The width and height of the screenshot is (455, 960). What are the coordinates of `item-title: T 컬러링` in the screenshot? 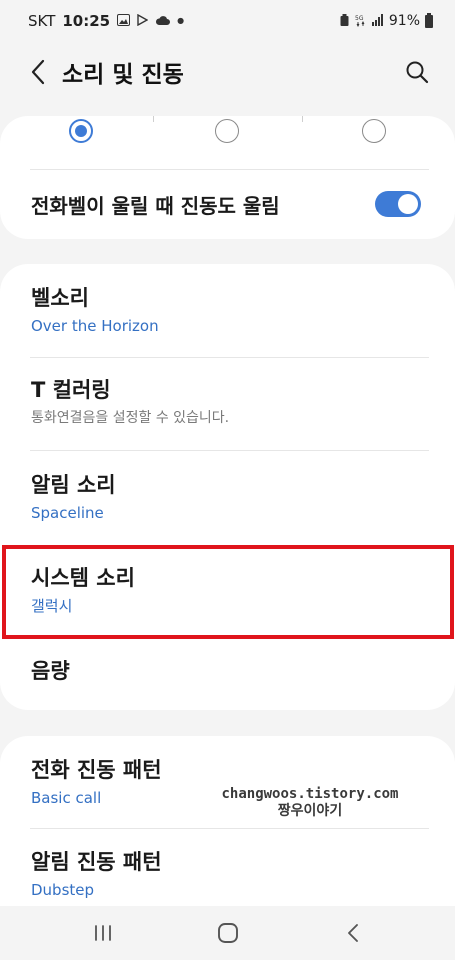 It's located at (71, 390).